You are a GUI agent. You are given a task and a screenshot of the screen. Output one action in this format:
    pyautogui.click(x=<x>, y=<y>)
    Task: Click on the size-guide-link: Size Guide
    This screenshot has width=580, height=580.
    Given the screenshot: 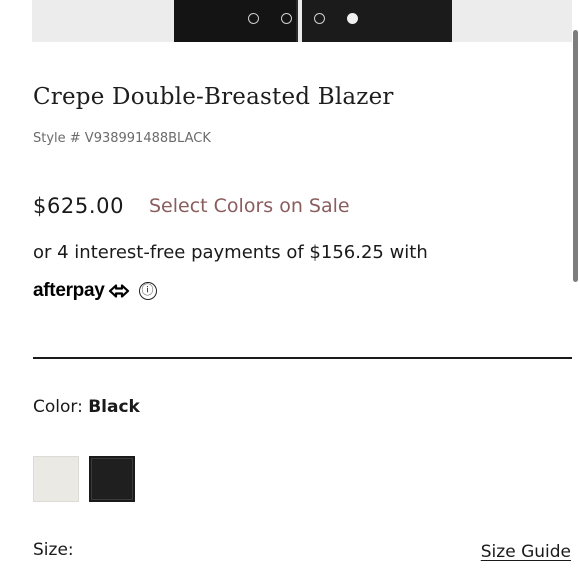 What is the action you would take?
    pyautogui.click(x=526, y=552)
    